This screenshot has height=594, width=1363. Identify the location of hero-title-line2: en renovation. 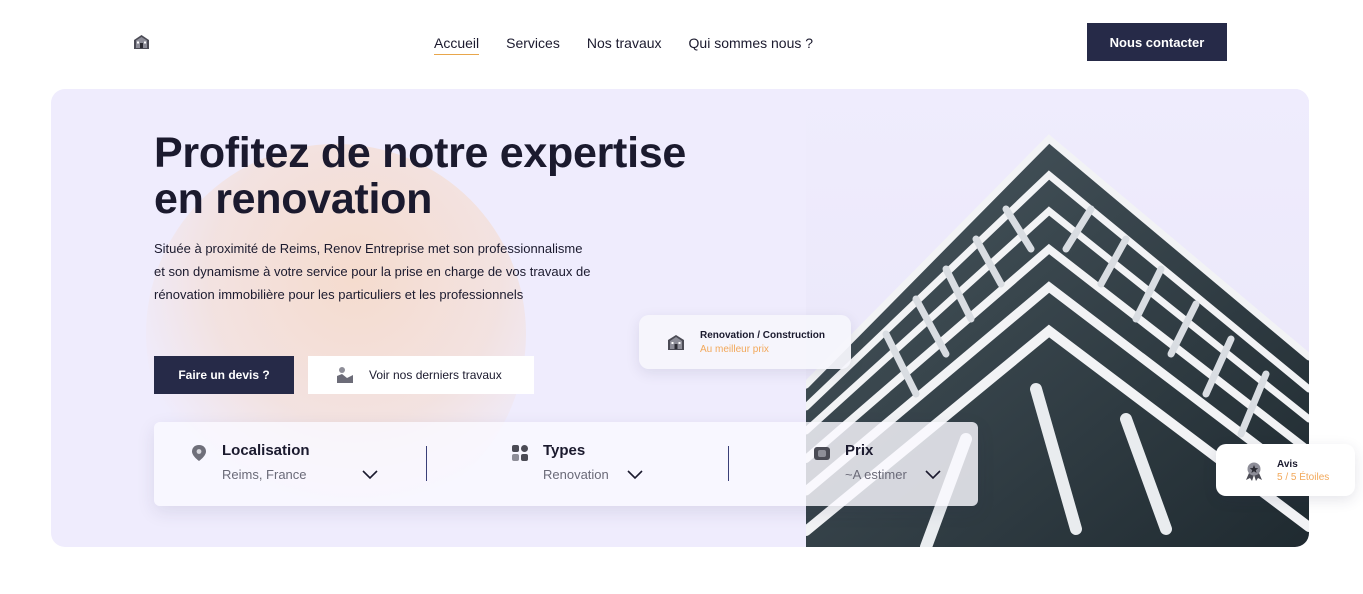
(293, 199).